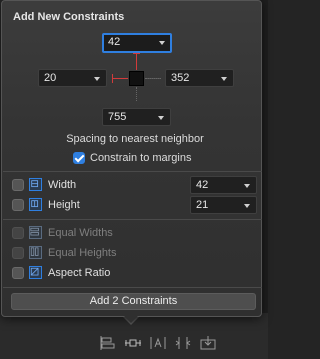 Image resolution: width=320 pixels, height=359 pixels. What do you see at coordinates (79, 158) in the screenshot?
I see `constrain-to-margins-checkbox` at bounding box center [79, 158].